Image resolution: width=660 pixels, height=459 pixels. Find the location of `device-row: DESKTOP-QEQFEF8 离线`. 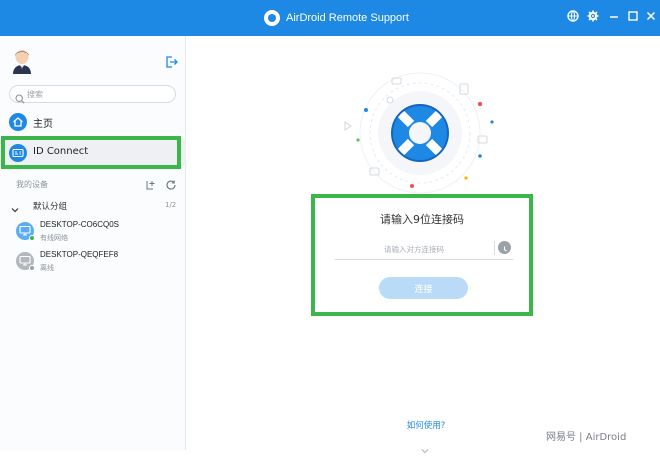

device-row: DESKTOP-QEQFEF8 离线 is located at coordinates (93, 262).